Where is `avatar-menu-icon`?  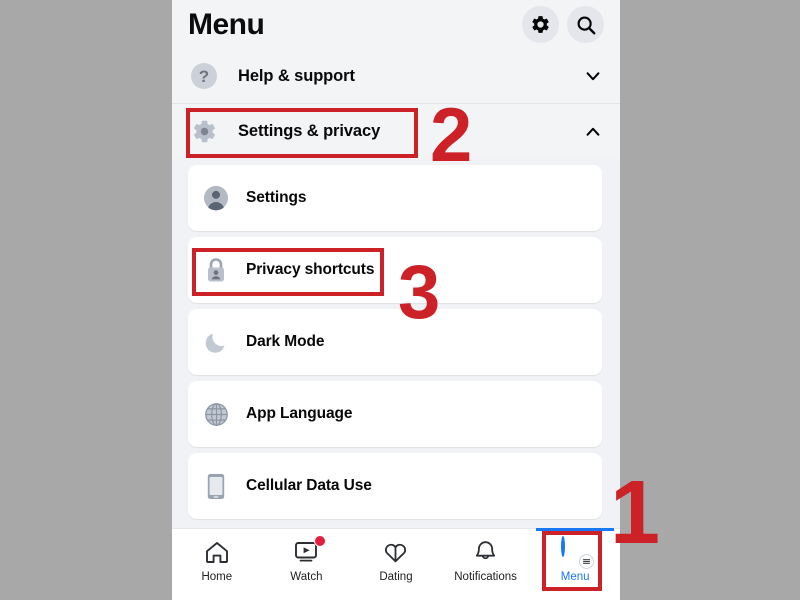
avatar-menu-icon is located at coordinates (578, 552).